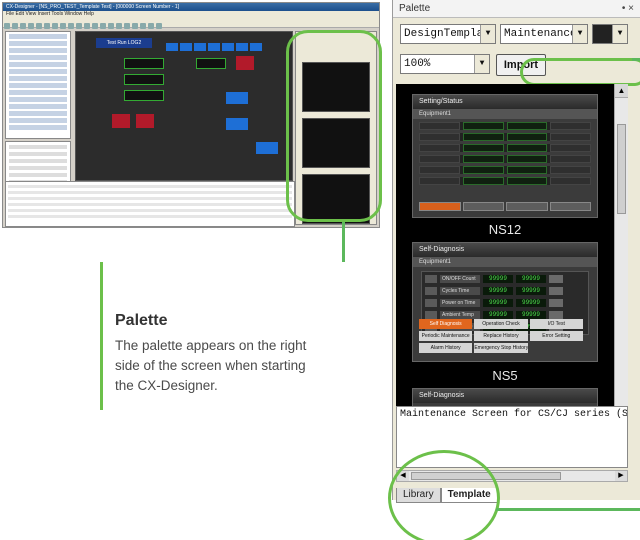 The image size is (640, 540). What do you see at coordinates (446, 324) in the screenshot?
I see `ns5-button: Self Diagnosis` at bounding box center [446, 324].